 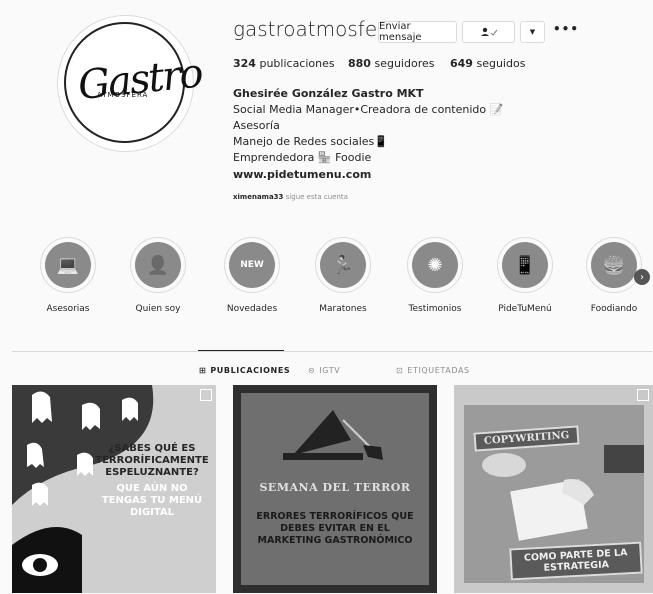 I want to click on laptop-icon: 💻, so click(x=68, y=265).